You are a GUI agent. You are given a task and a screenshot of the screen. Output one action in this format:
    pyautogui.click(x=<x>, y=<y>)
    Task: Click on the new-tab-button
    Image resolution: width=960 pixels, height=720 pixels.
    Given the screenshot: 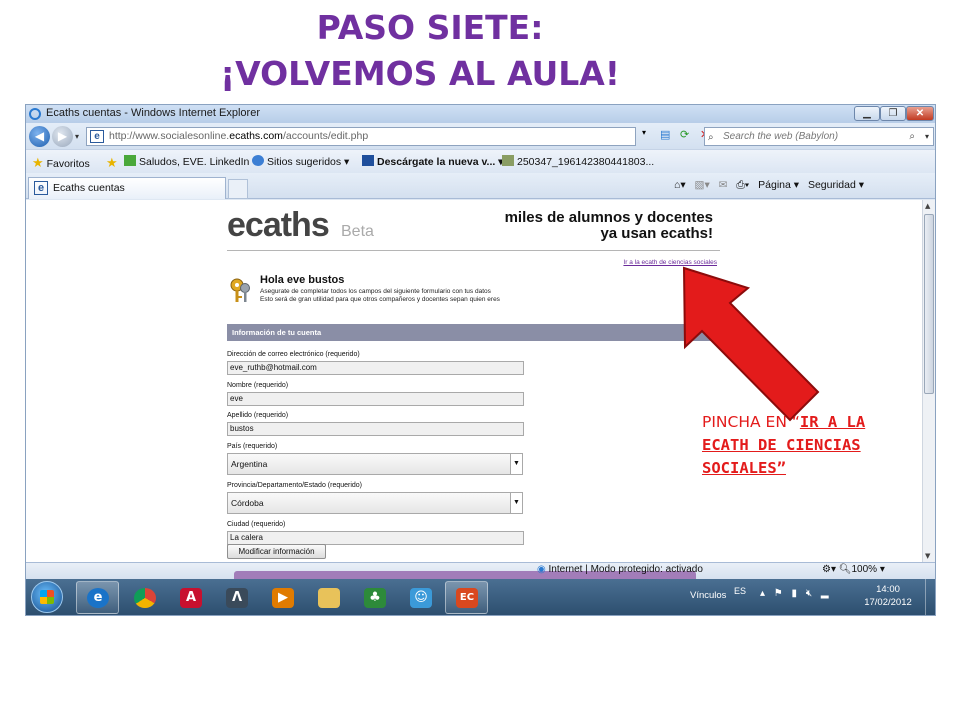 What is the action you would take?
    pyautogui.click(x=238, y=189)
    